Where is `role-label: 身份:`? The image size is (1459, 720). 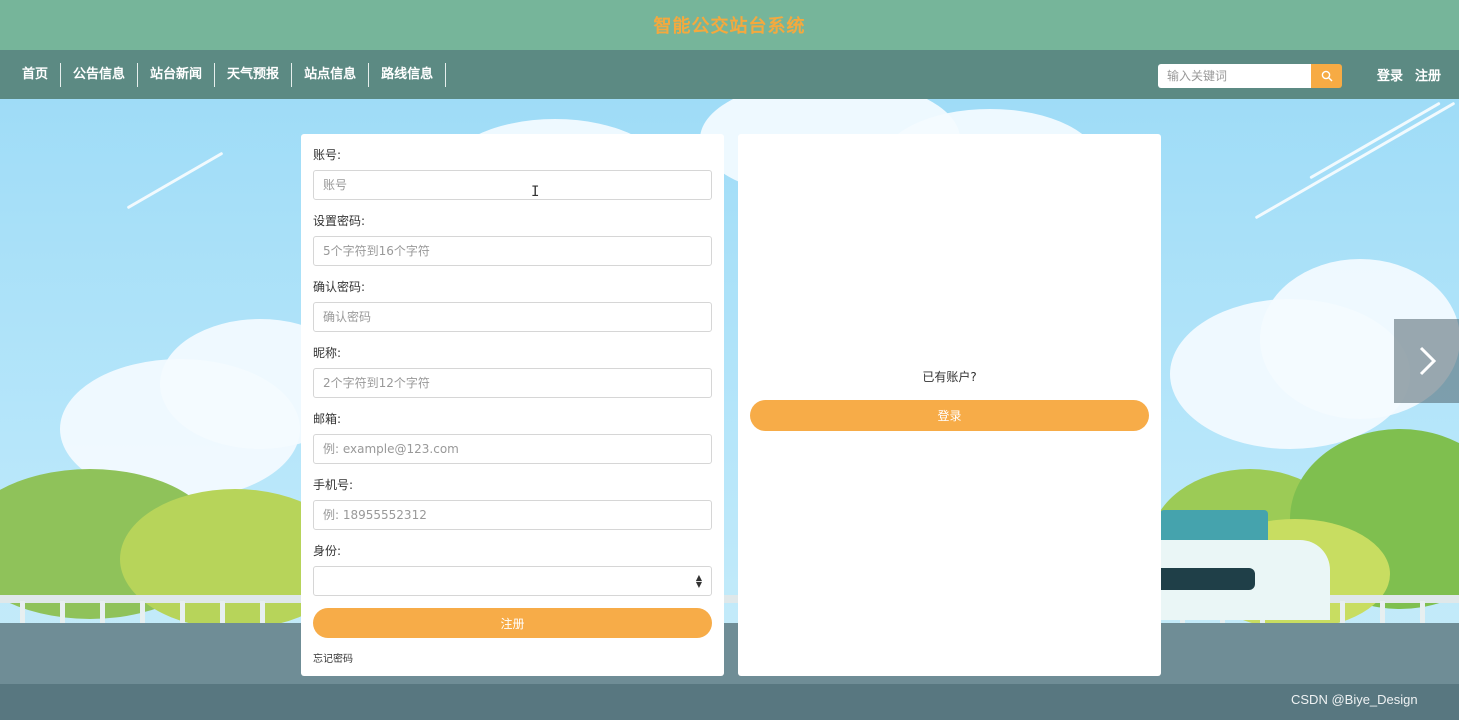 role-label: 身份: is located at coordinates (327, 551).